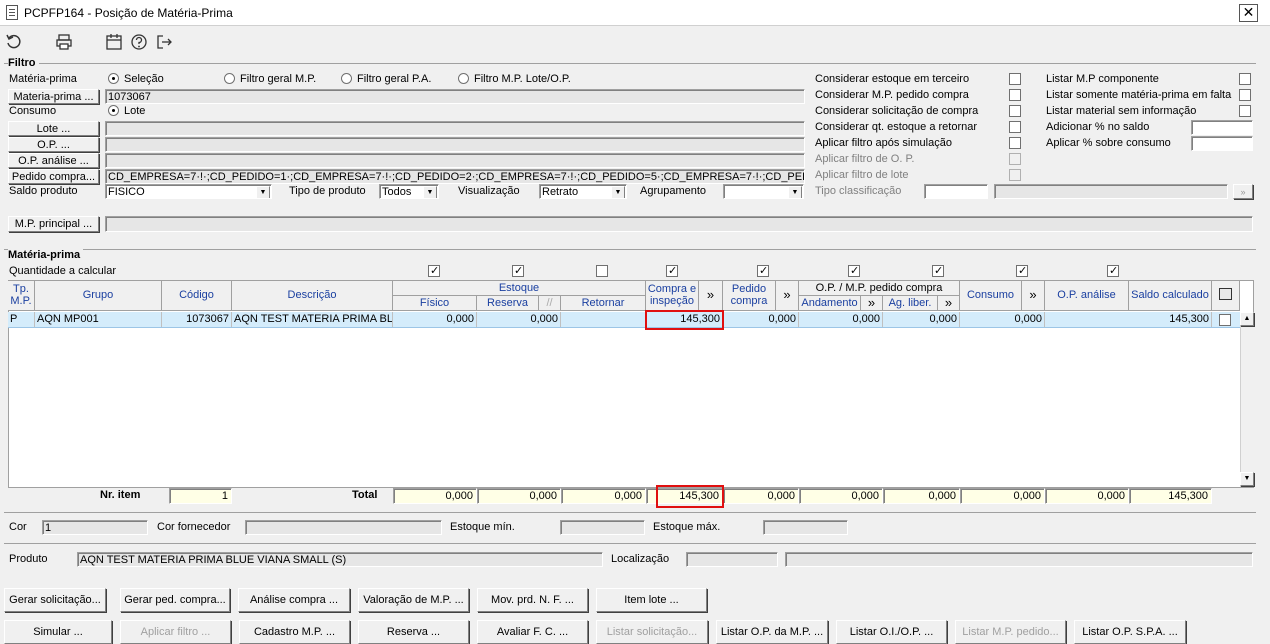 The width and height of the screenshot is (1270, 644). What do you see at coordinates (519, 319) in the screenshot?
I see `row-reserva: 0,000` at bounding box center [519, 319].